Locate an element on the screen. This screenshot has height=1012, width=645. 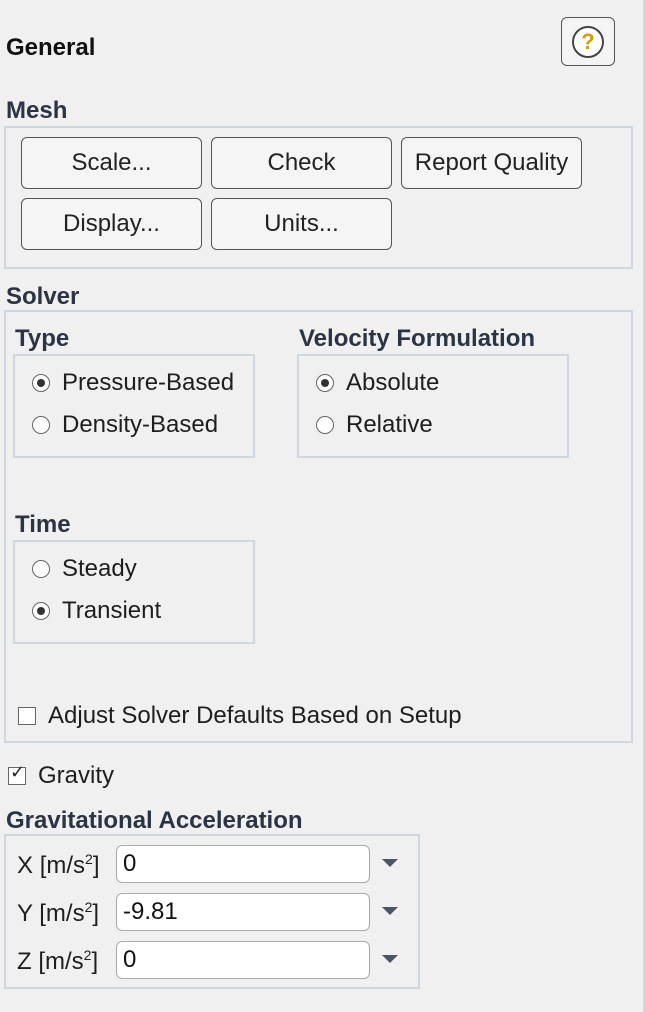
checkbox-label: Gravity is located at coordinates (76, 775).